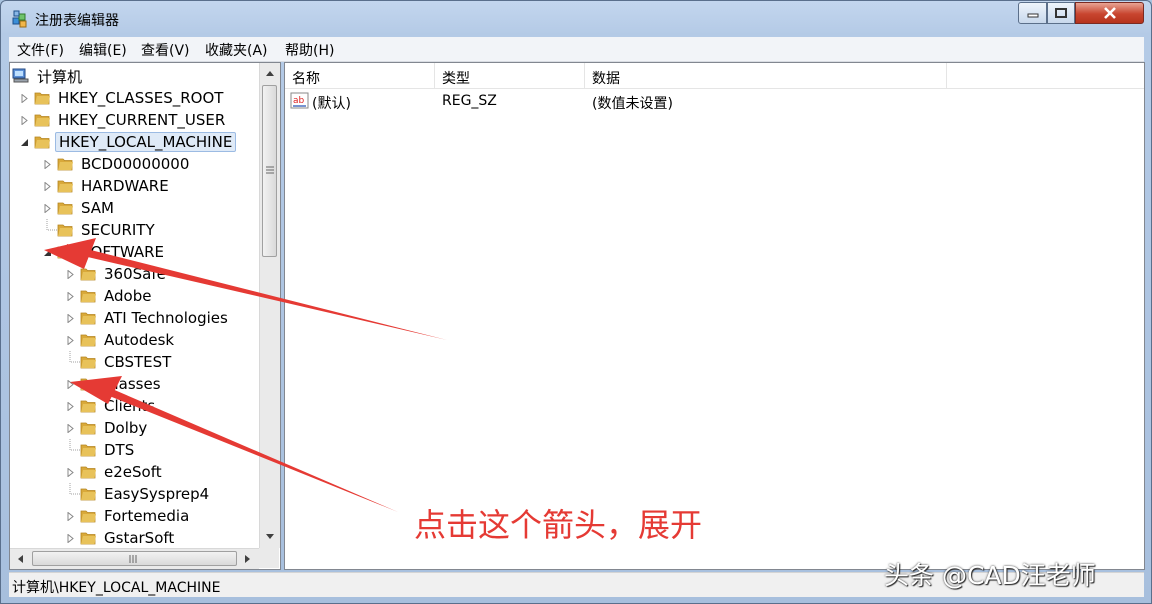 Image resolution: width=1152 pixels, height=604 pixels. What do you see at coordinates (103, 450) in the screenshot?
I see `tree-item: DTS` at bounding box center [103, 450].